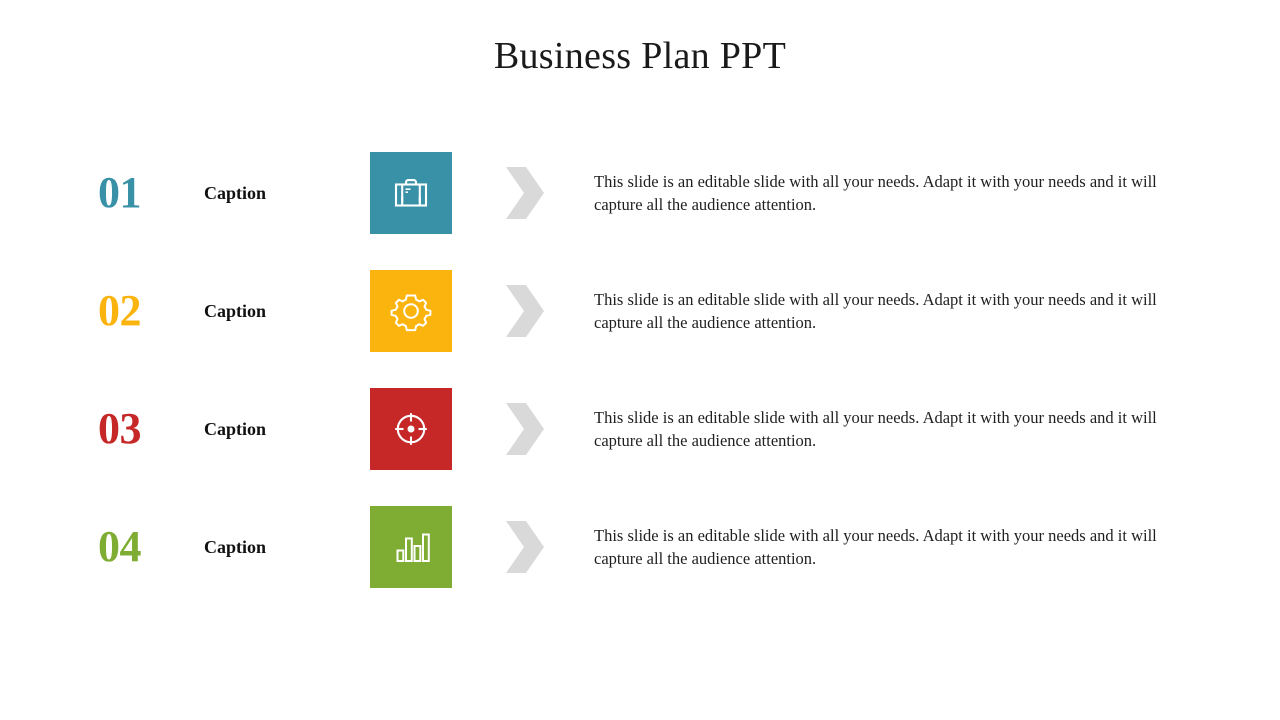  I want to click on step-number: 01, so click(120, 192).